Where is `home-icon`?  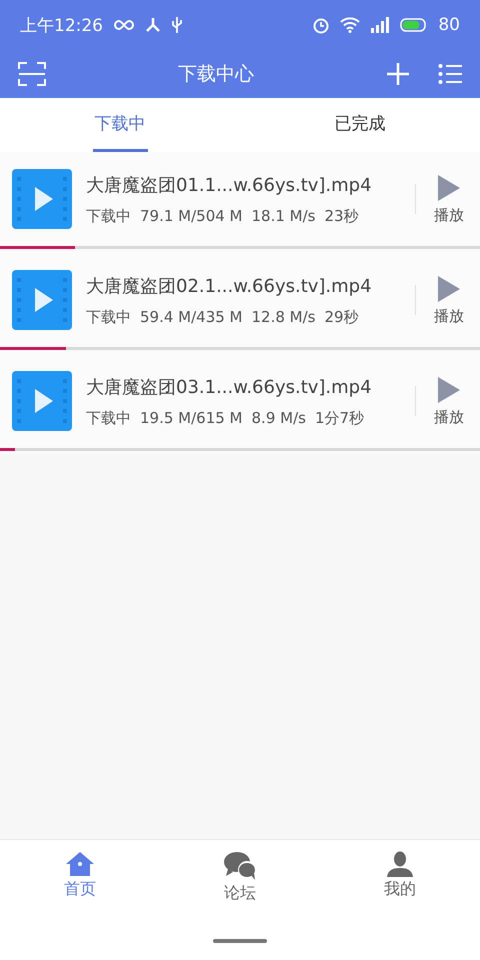 home-icon is located at coordinates (80, 864).